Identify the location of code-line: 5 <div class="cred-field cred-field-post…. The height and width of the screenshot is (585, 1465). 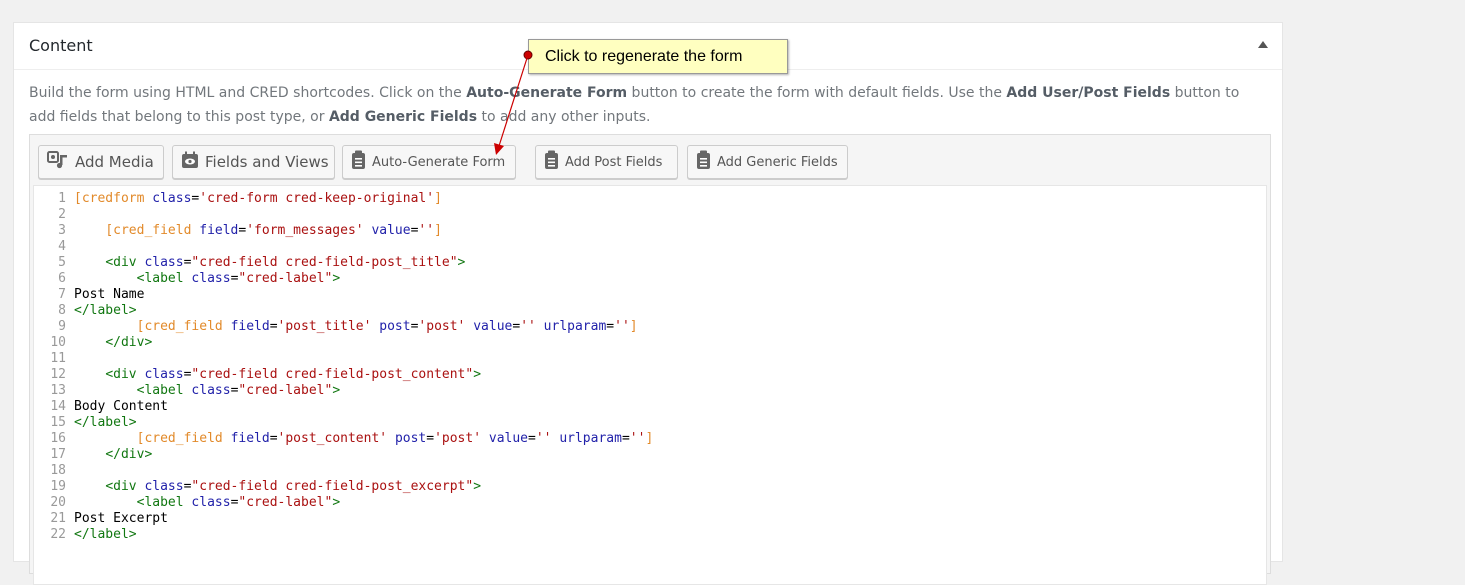
(650, 263).